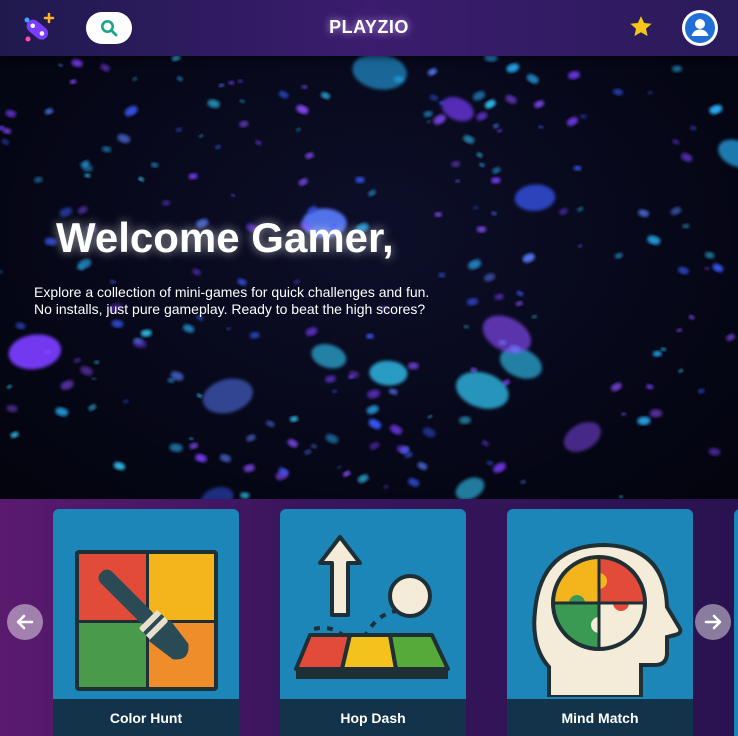 This screenshot has width=738, height=736. What do you see at coordinates (600, 622) in the screenshot?
I see `game-card-mind-match: Mind Match` at bounding box center [600, 622].